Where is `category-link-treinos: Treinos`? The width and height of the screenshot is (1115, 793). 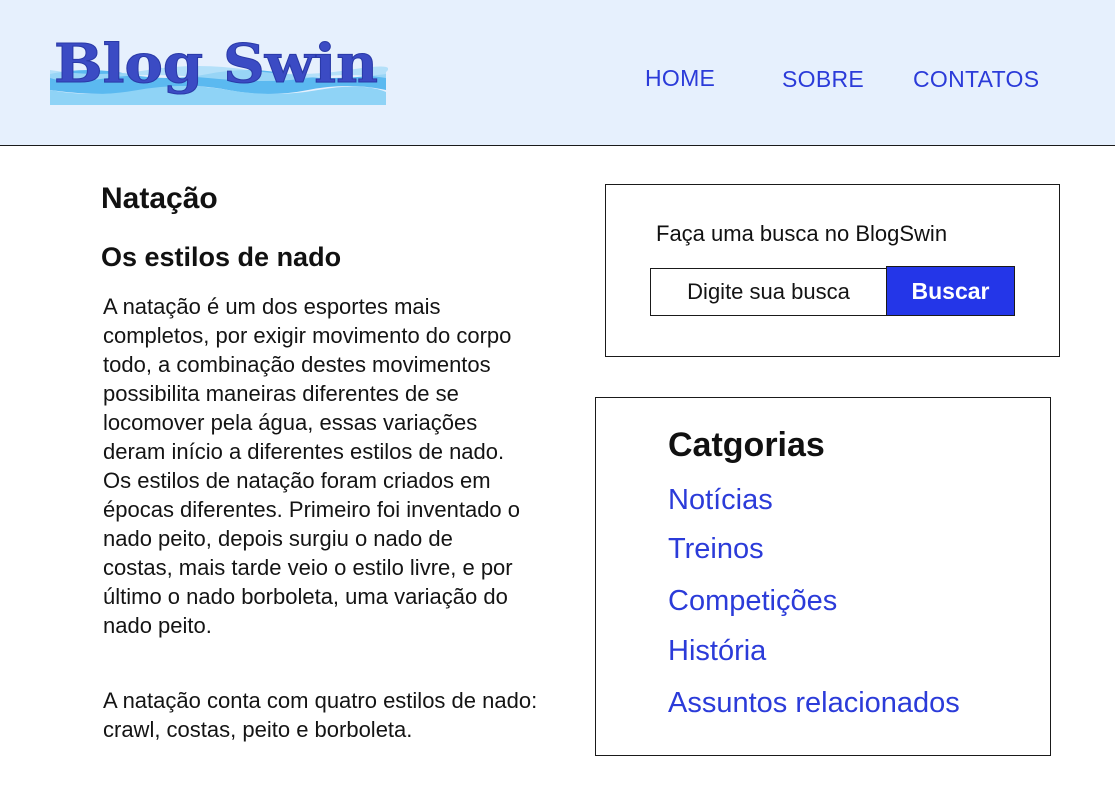 category-link-treinos: Treinos is located at coordinates (716, 549).